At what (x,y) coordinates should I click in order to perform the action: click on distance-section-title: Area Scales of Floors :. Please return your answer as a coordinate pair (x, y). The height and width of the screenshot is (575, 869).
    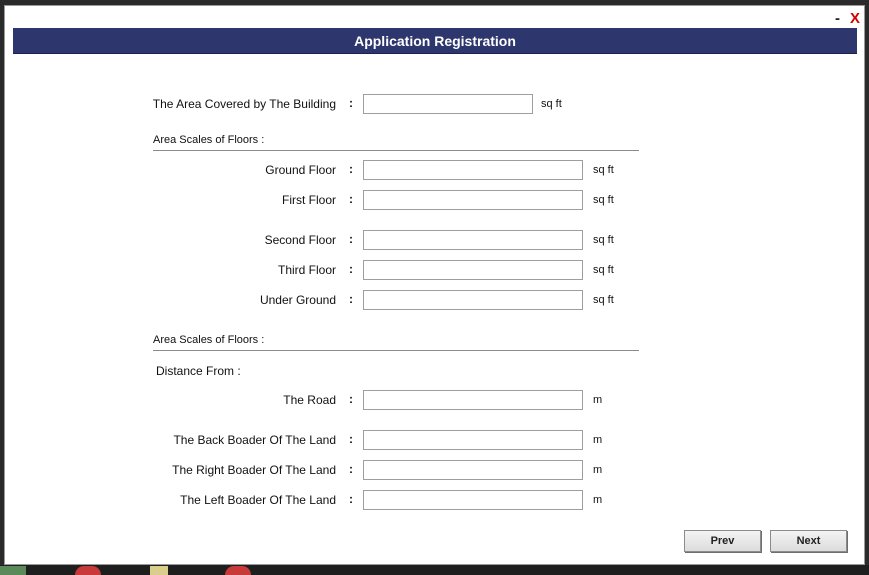
    Looking at the image, I should click on (209, 340).